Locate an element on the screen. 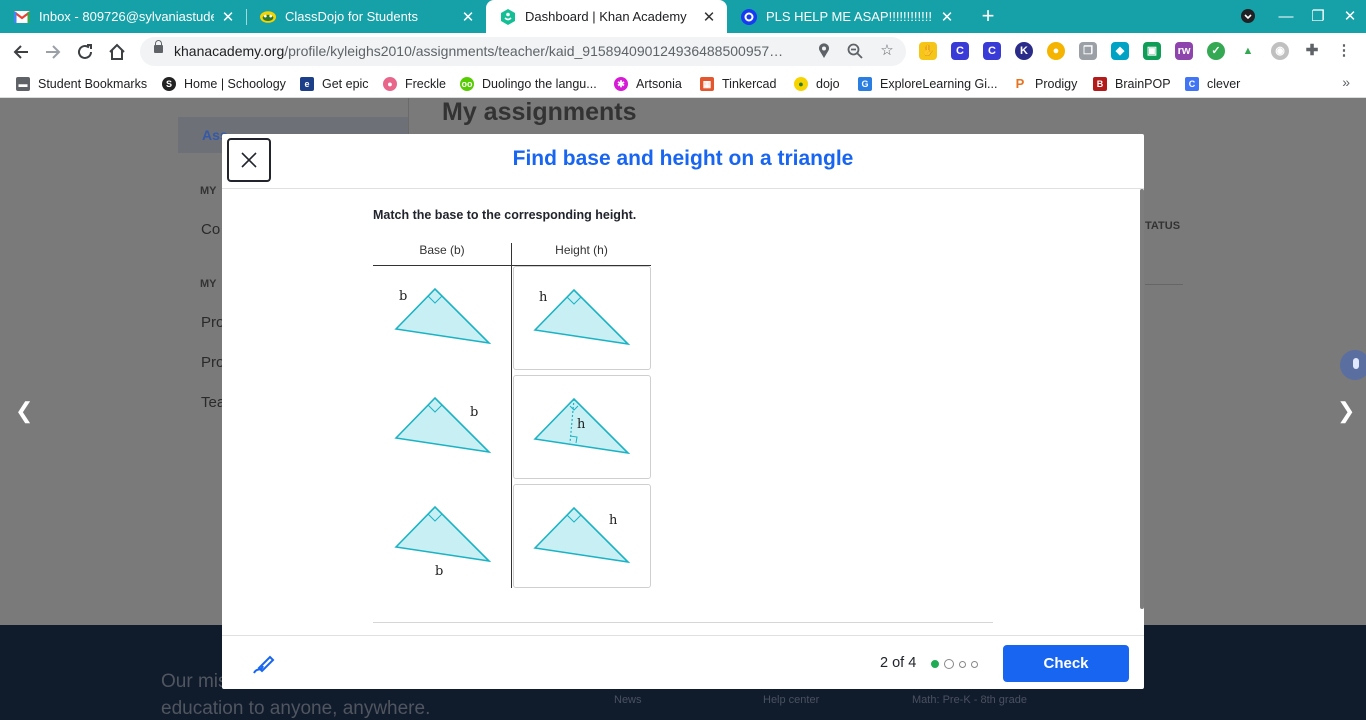 Image resolution: width=1366 pixels, height=720 pixels. brainpop-icon: B is located at coordinates (1100, 84).